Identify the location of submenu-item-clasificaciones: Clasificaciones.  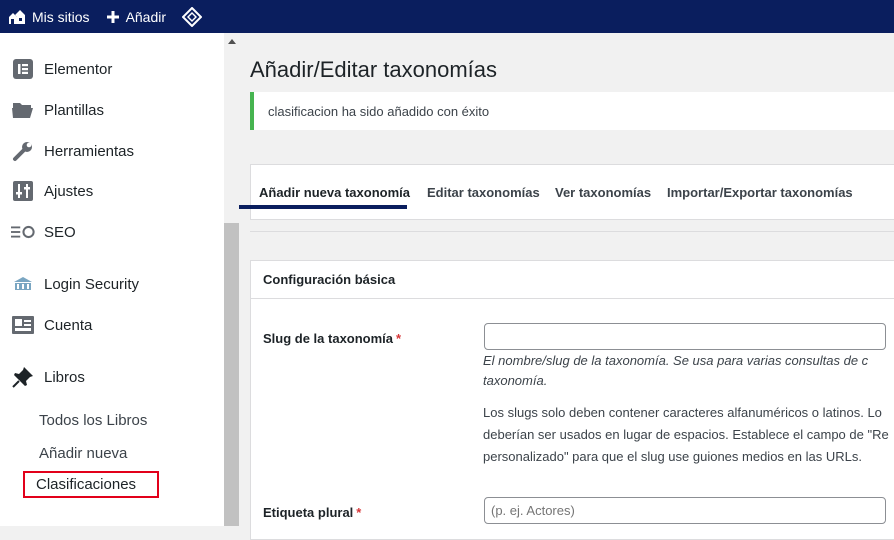
(91, 484).